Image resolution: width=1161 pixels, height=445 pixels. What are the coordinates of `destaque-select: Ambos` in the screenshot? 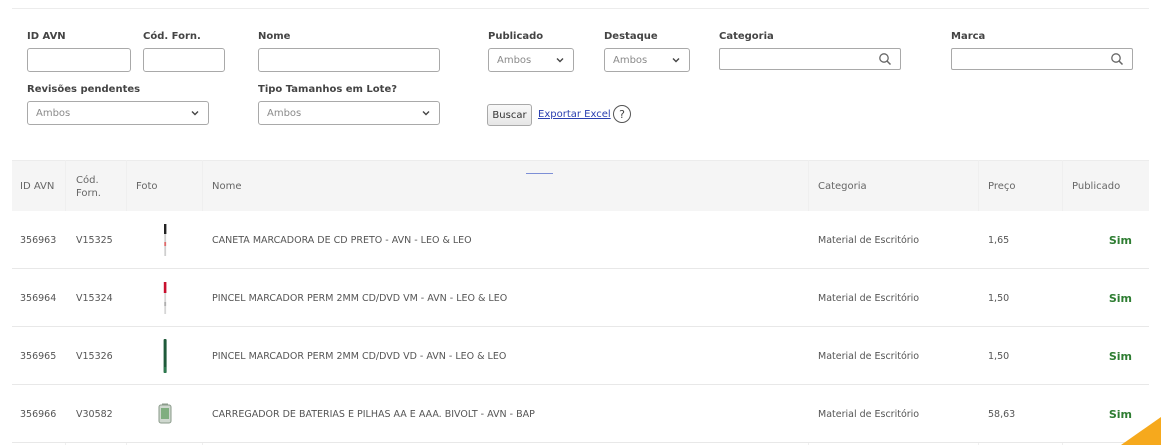 It's located at (647, 60).